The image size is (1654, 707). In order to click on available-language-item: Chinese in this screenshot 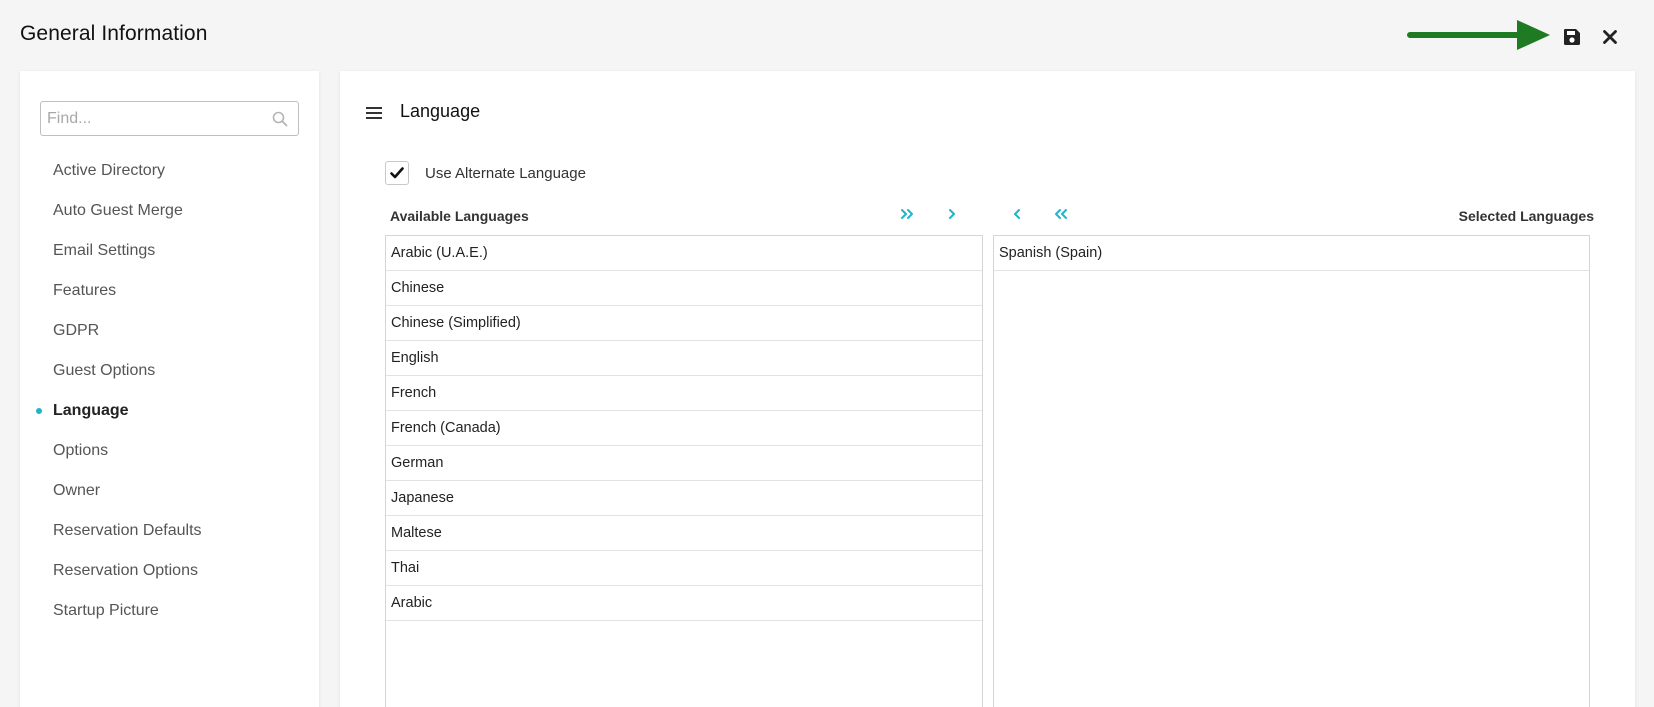, I will do `click(684, 288)`.